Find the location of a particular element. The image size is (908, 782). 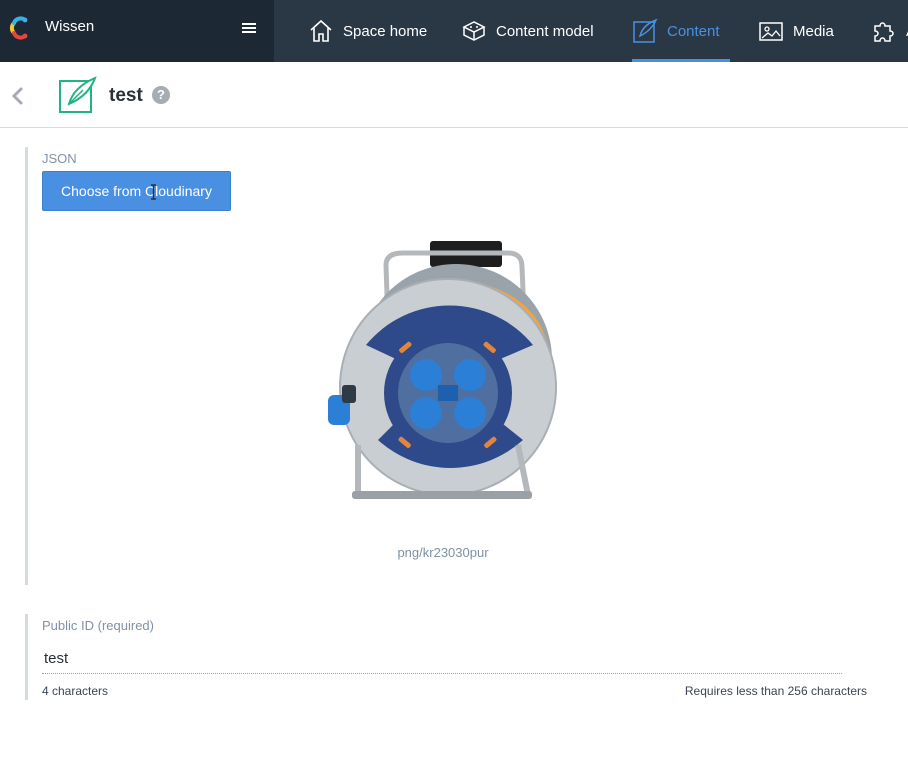

chevron-left-icon is located at coordinates (17, 96).